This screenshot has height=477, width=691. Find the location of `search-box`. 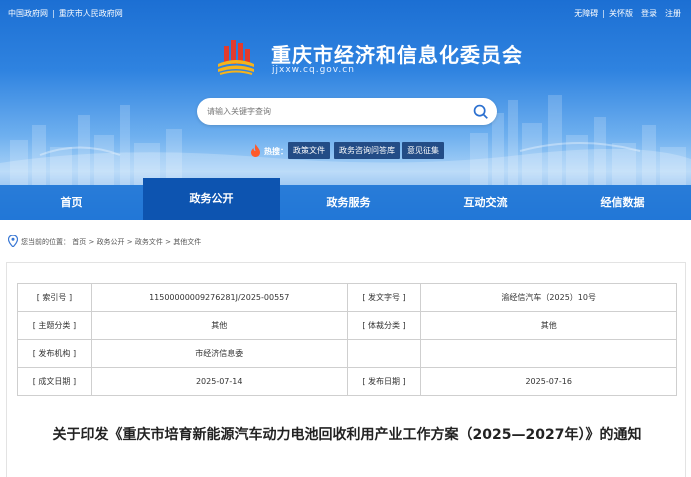

search-box is located at coordinates (347, 111).